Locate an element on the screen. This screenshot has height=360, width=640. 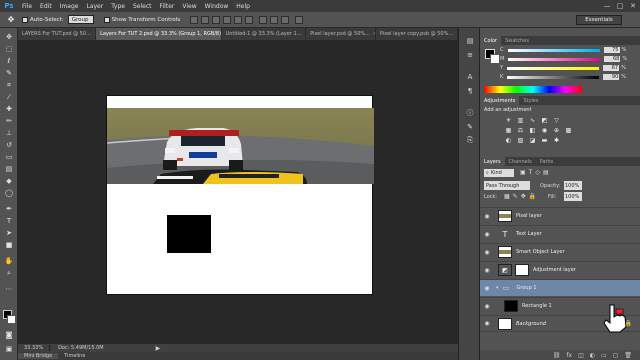
new-adjustment-icon: ◐ is located at coordinates (592, 355).